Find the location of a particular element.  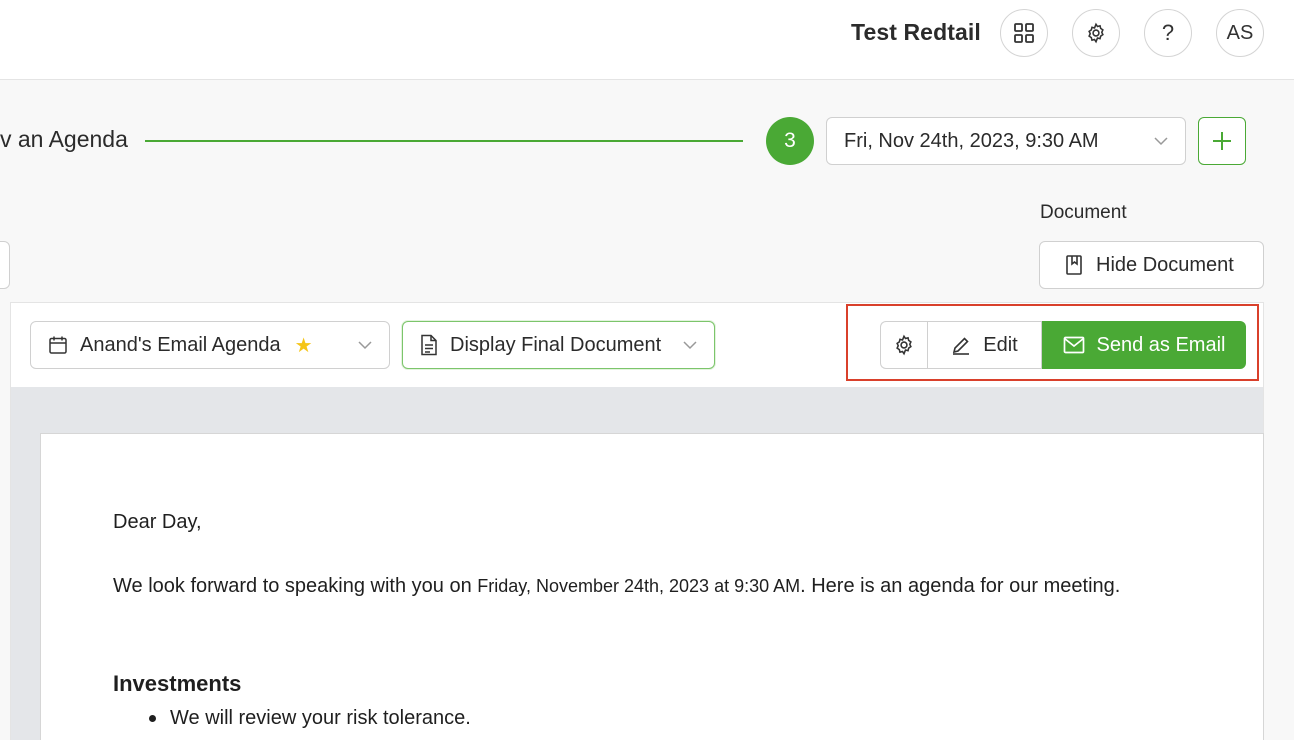

apps-grid-icon is located at coordinates (1024, 33).